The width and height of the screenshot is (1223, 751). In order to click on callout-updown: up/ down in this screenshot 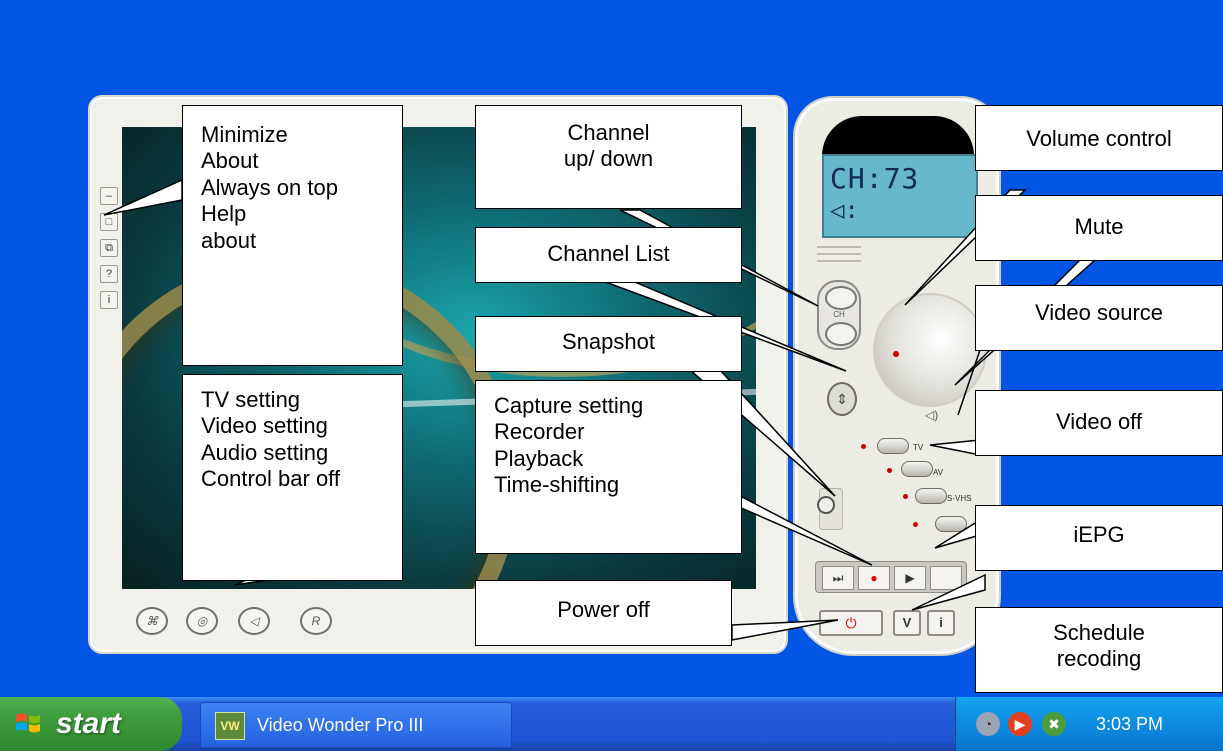, I will do `click(608, 159)`.